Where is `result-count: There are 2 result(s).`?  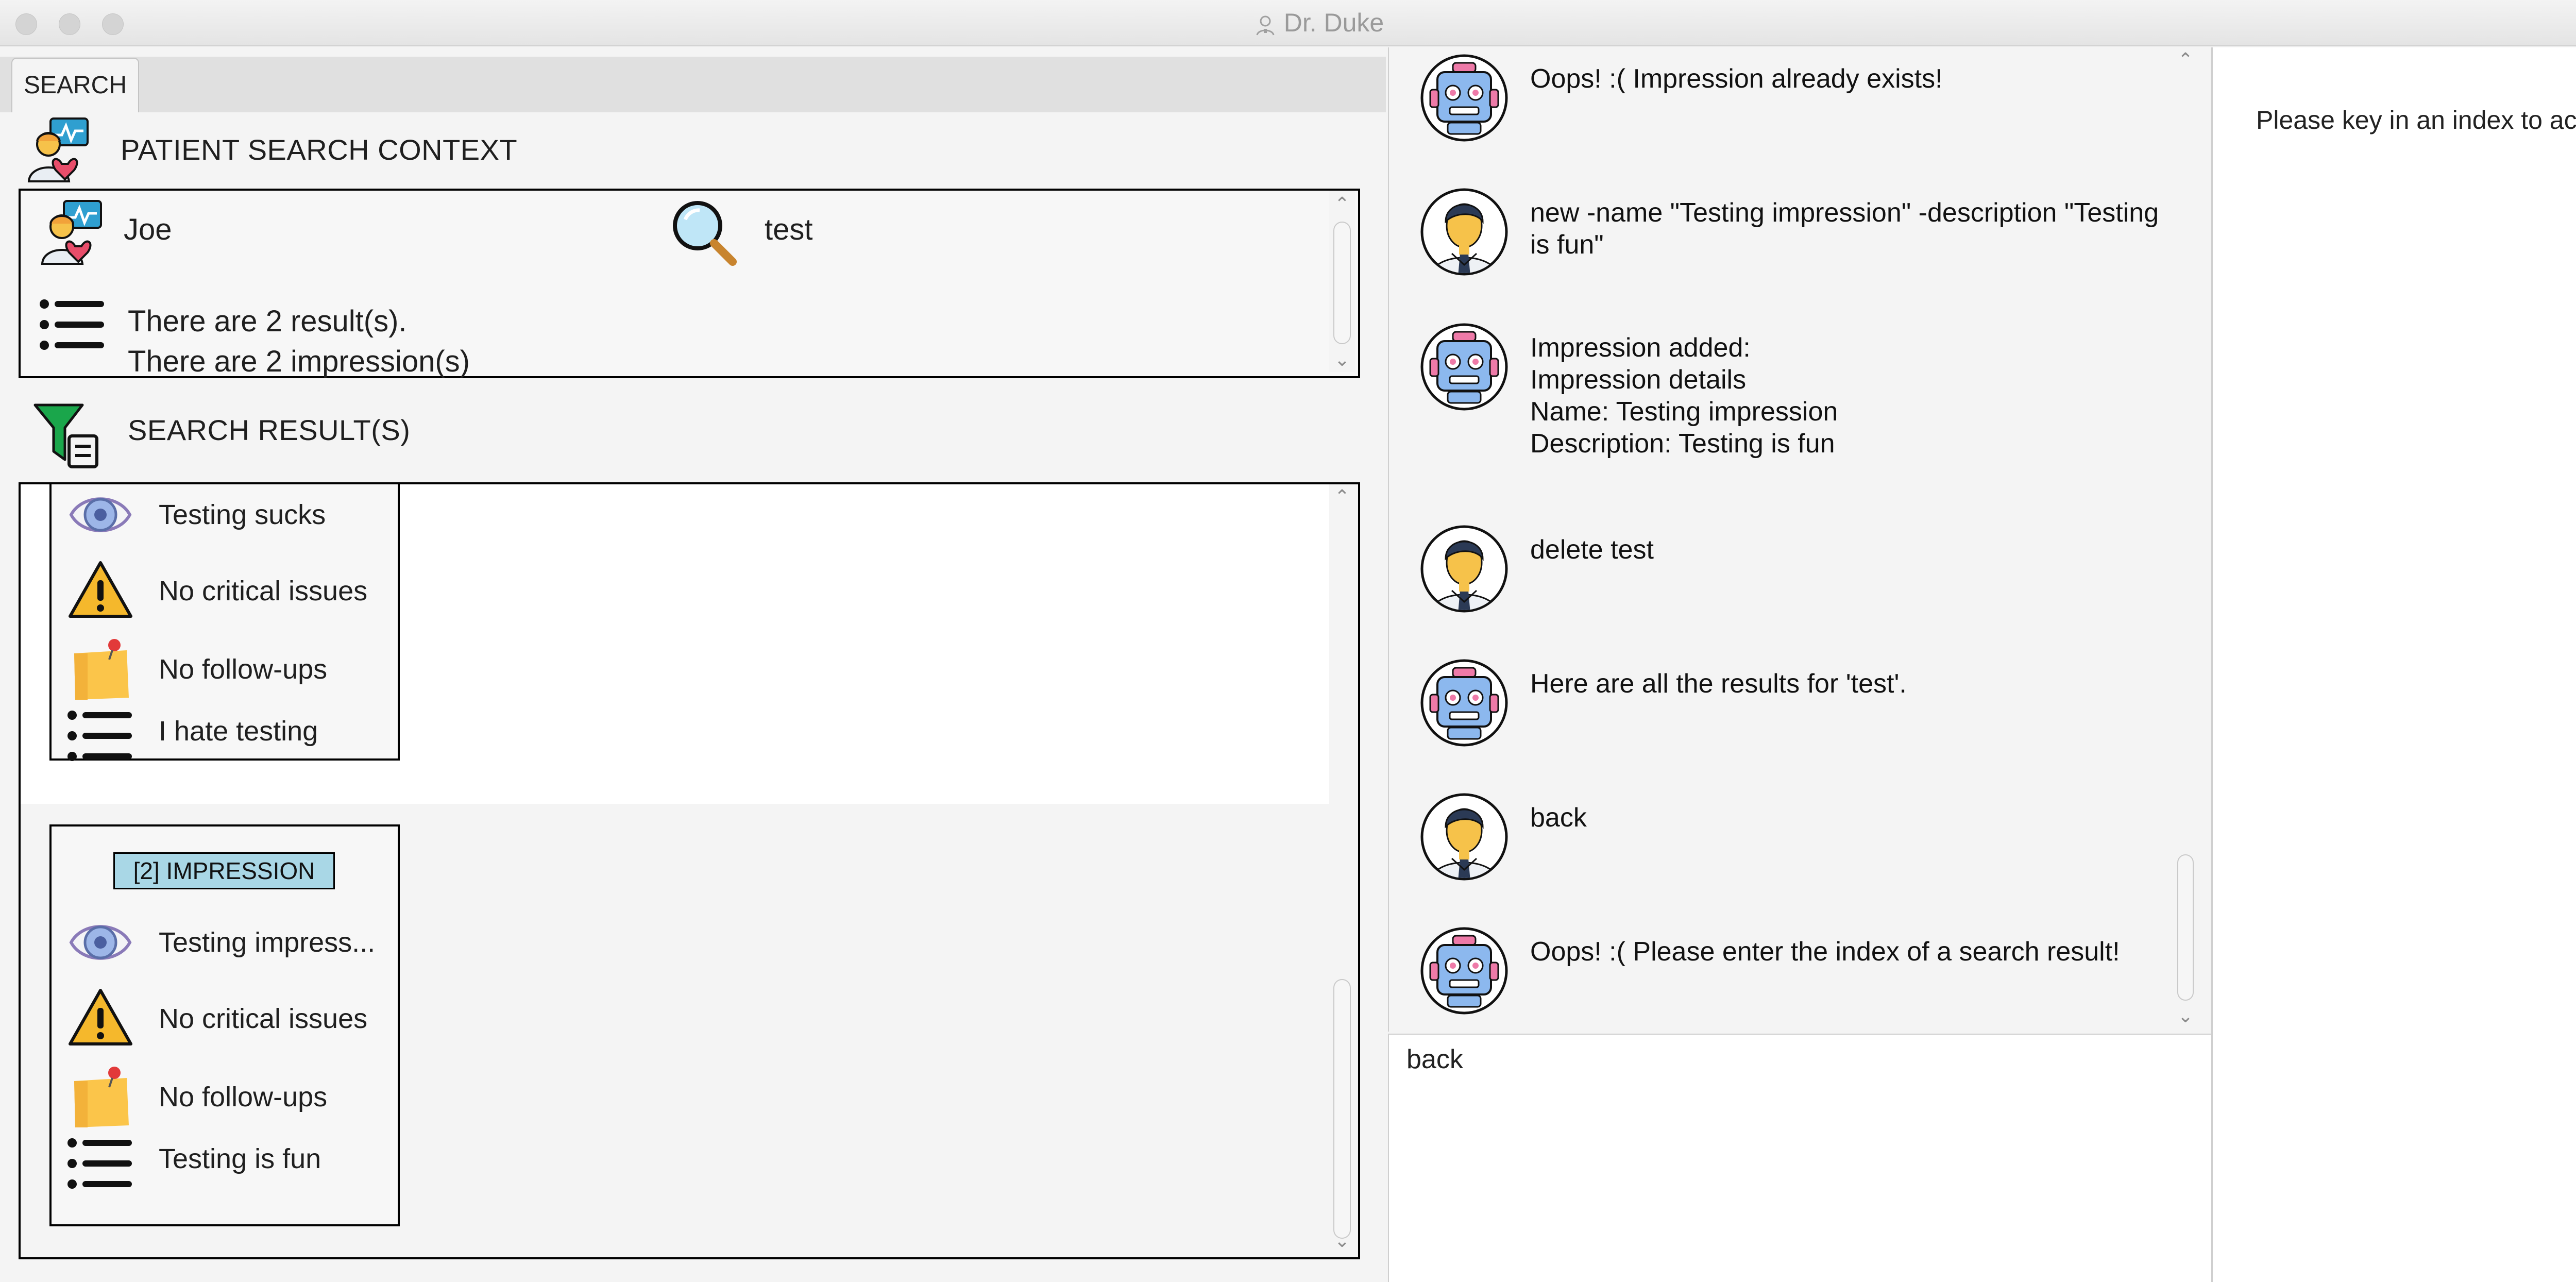 result-count: There are 2 result(s). is located at coordinates (267, 321).